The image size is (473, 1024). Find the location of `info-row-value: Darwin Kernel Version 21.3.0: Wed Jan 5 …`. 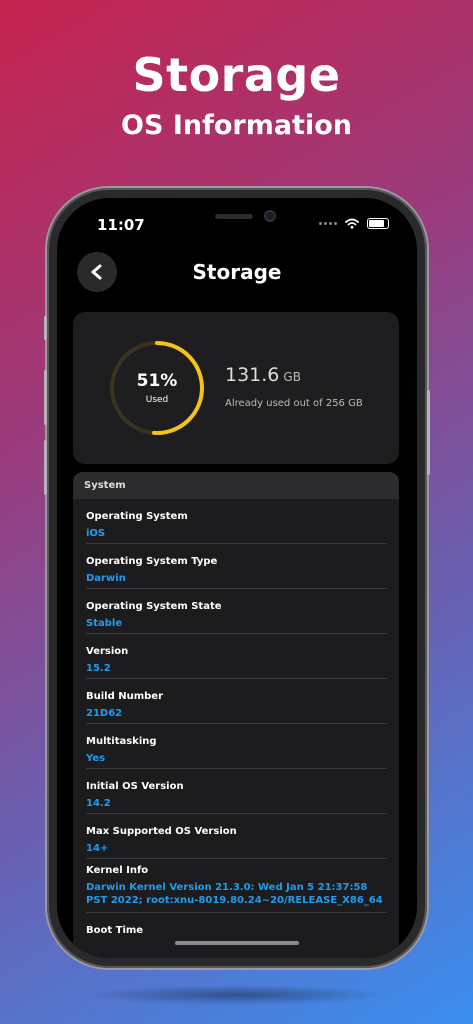

info-row-value: Darwin Kernel Version 21.3.0: Wed Jan 5 … is located at coordinates (234, 894).